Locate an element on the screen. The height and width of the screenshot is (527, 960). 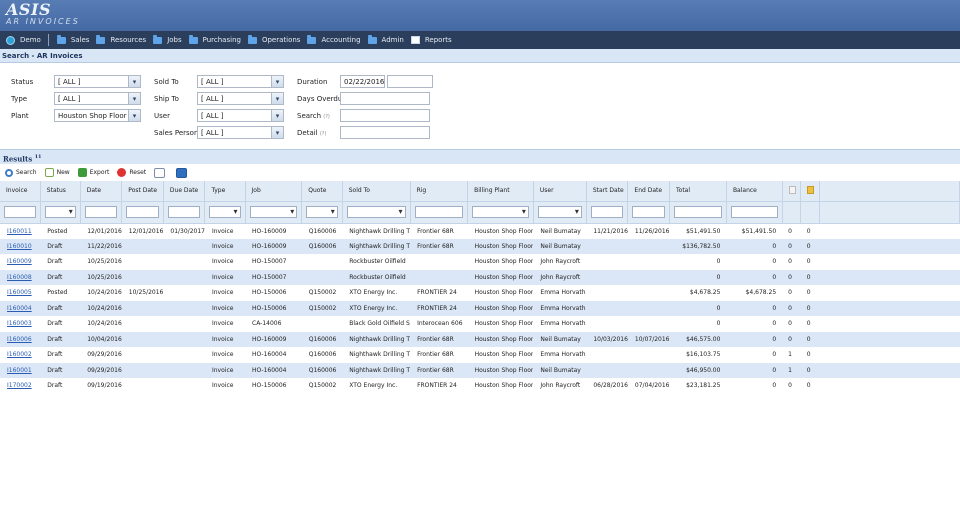
table-cell: Draft is located at coordinates (60, 308).